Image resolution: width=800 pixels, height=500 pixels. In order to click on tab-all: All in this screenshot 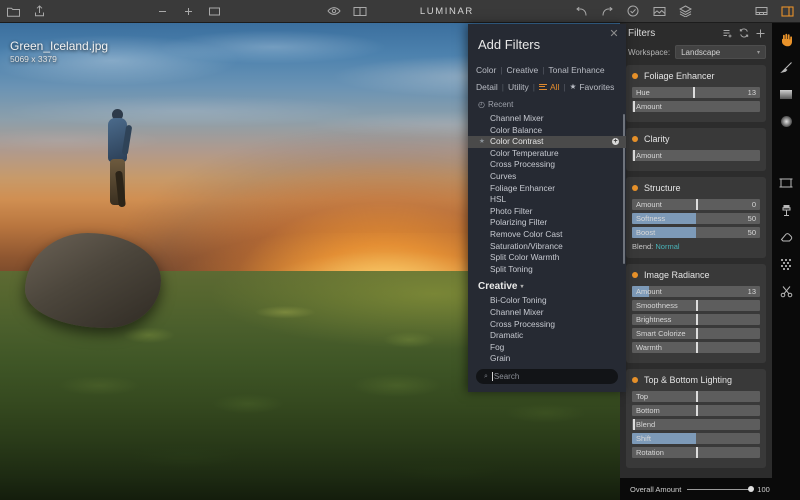, I will do `click(554, 87)`.